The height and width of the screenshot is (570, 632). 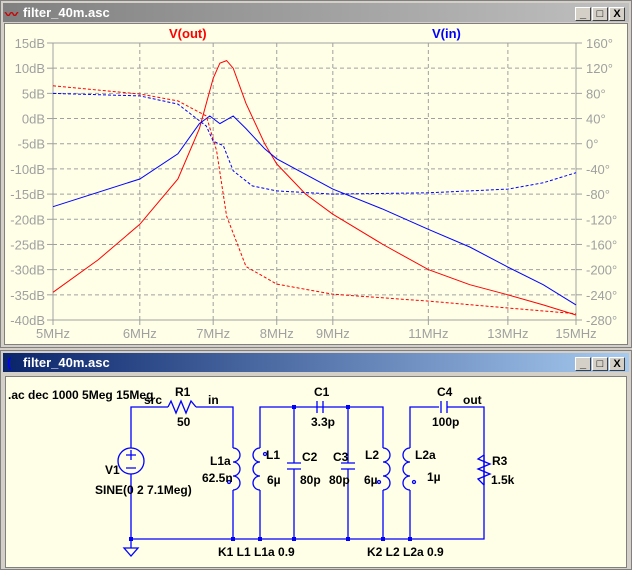 What do you see at coordinates (507, 333) in the screenshot?
I see `x-tick-label: 13MHz` at bounding box center [507, 333].